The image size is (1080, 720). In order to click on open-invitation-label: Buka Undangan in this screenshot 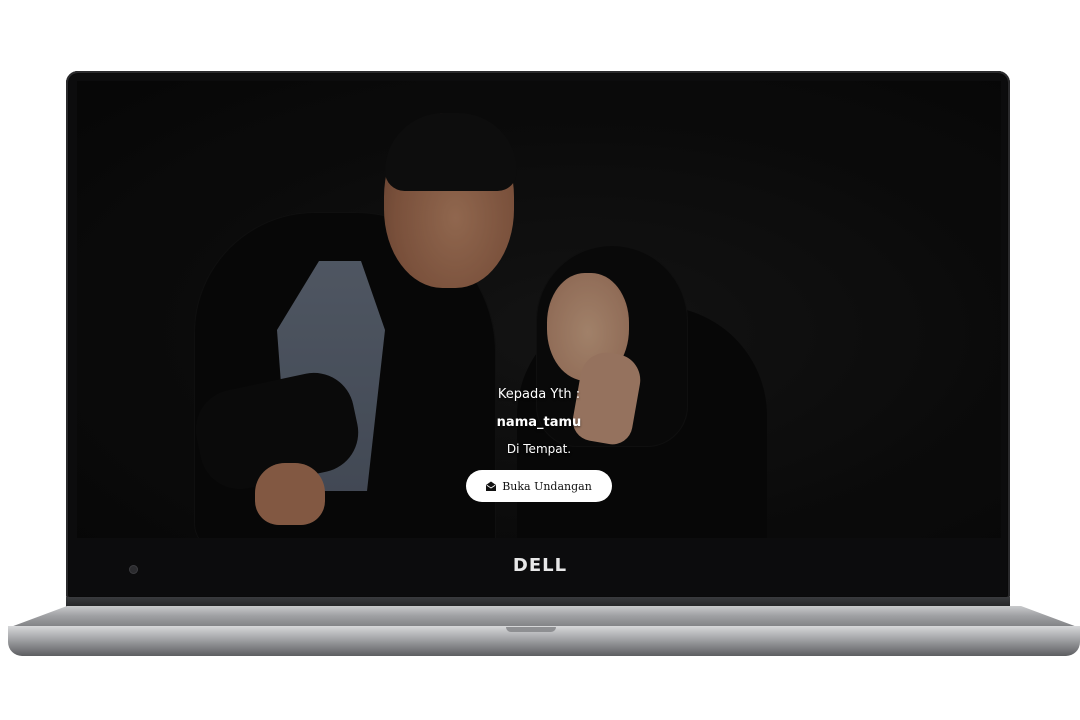, I will do `click(547, 486)`.